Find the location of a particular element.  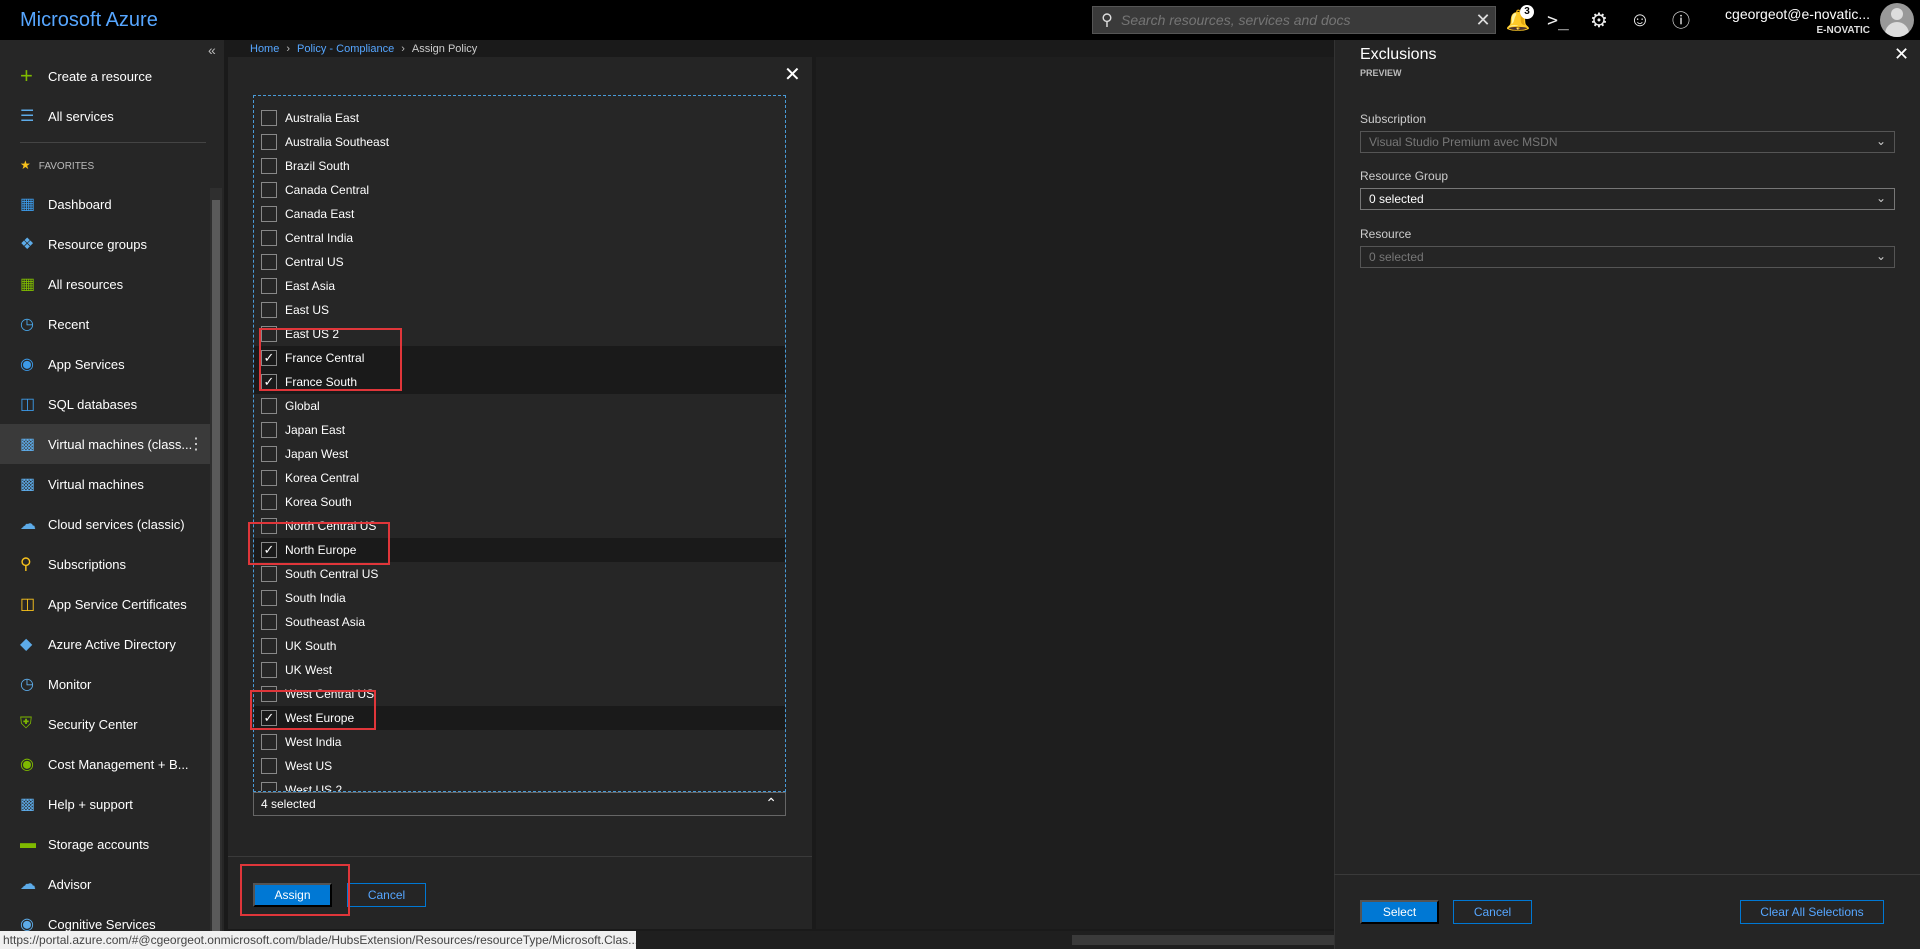

location-row: North Central US is located at coordinates (519, 526).